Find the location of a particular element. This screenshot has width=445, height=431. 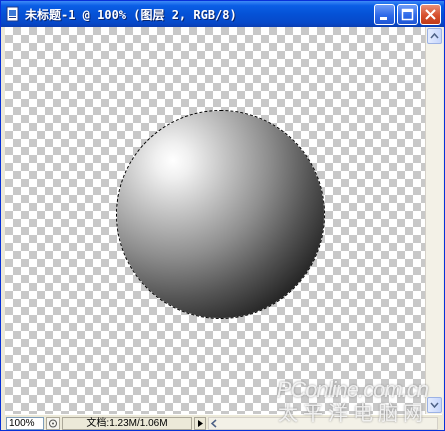

maximize-icon is located at coordinates (407, 14).